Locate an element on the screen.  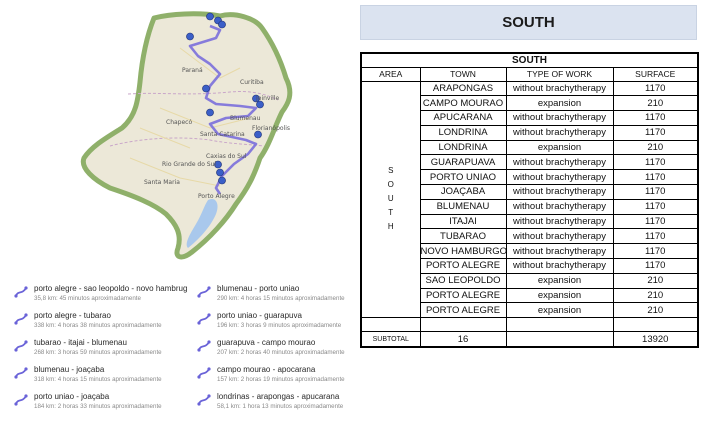
route-name: guarapuva - campo mourao is located at coordinates (266, 342).